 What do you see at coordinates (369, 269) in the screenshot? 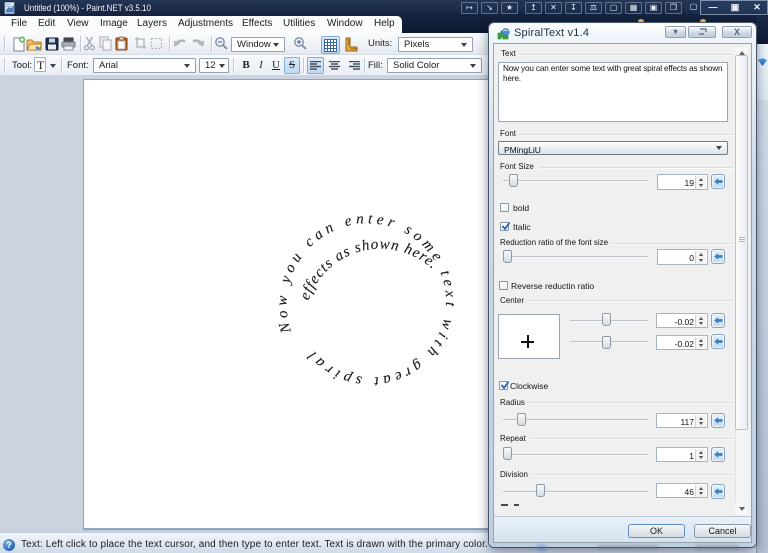
I see `svg-text: effects as shown here.` at bounding box center [369, 269].